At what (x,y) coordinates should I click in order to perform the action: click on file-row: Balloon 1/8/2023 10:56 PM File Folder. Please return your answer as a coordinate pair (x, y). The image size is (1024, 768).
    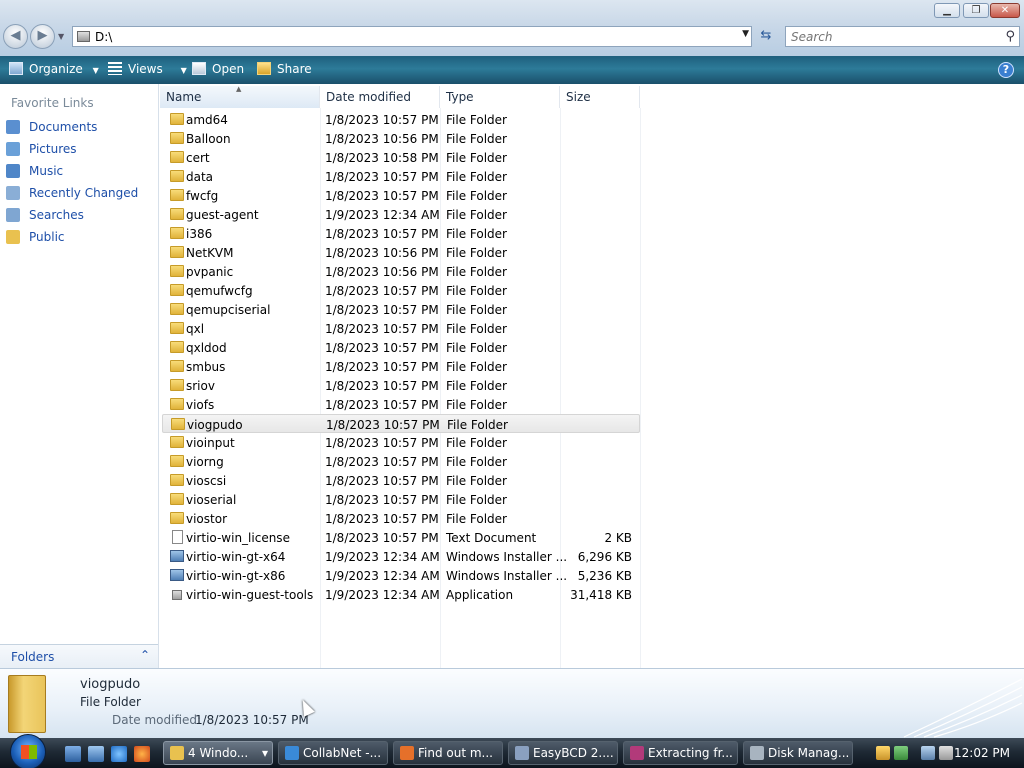
    Looking at the image, I should click on (401, 138).